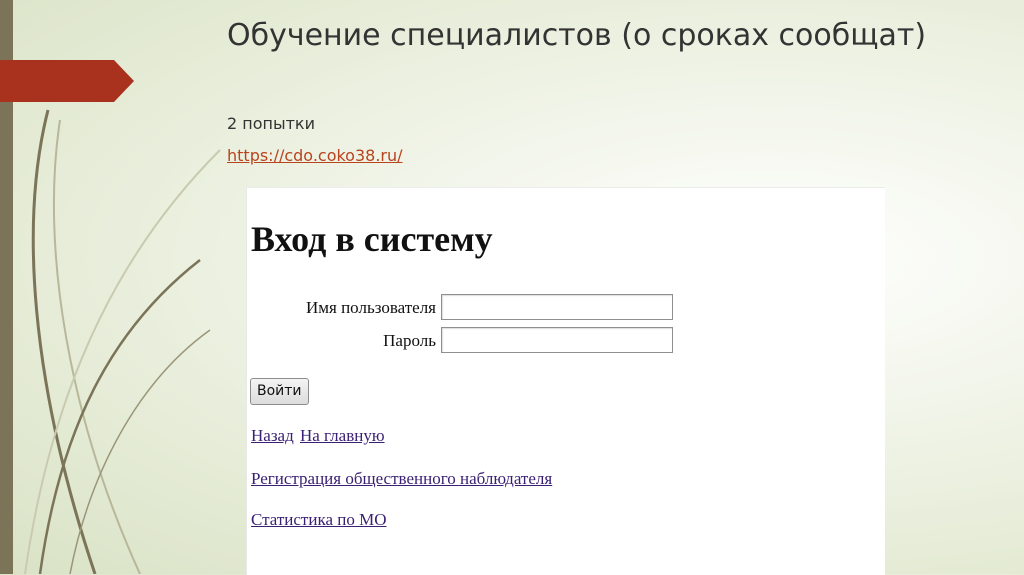 This screenshot has height=575, width=1024. I want to click on username-label: Имя пользователя, so click(370, 307).